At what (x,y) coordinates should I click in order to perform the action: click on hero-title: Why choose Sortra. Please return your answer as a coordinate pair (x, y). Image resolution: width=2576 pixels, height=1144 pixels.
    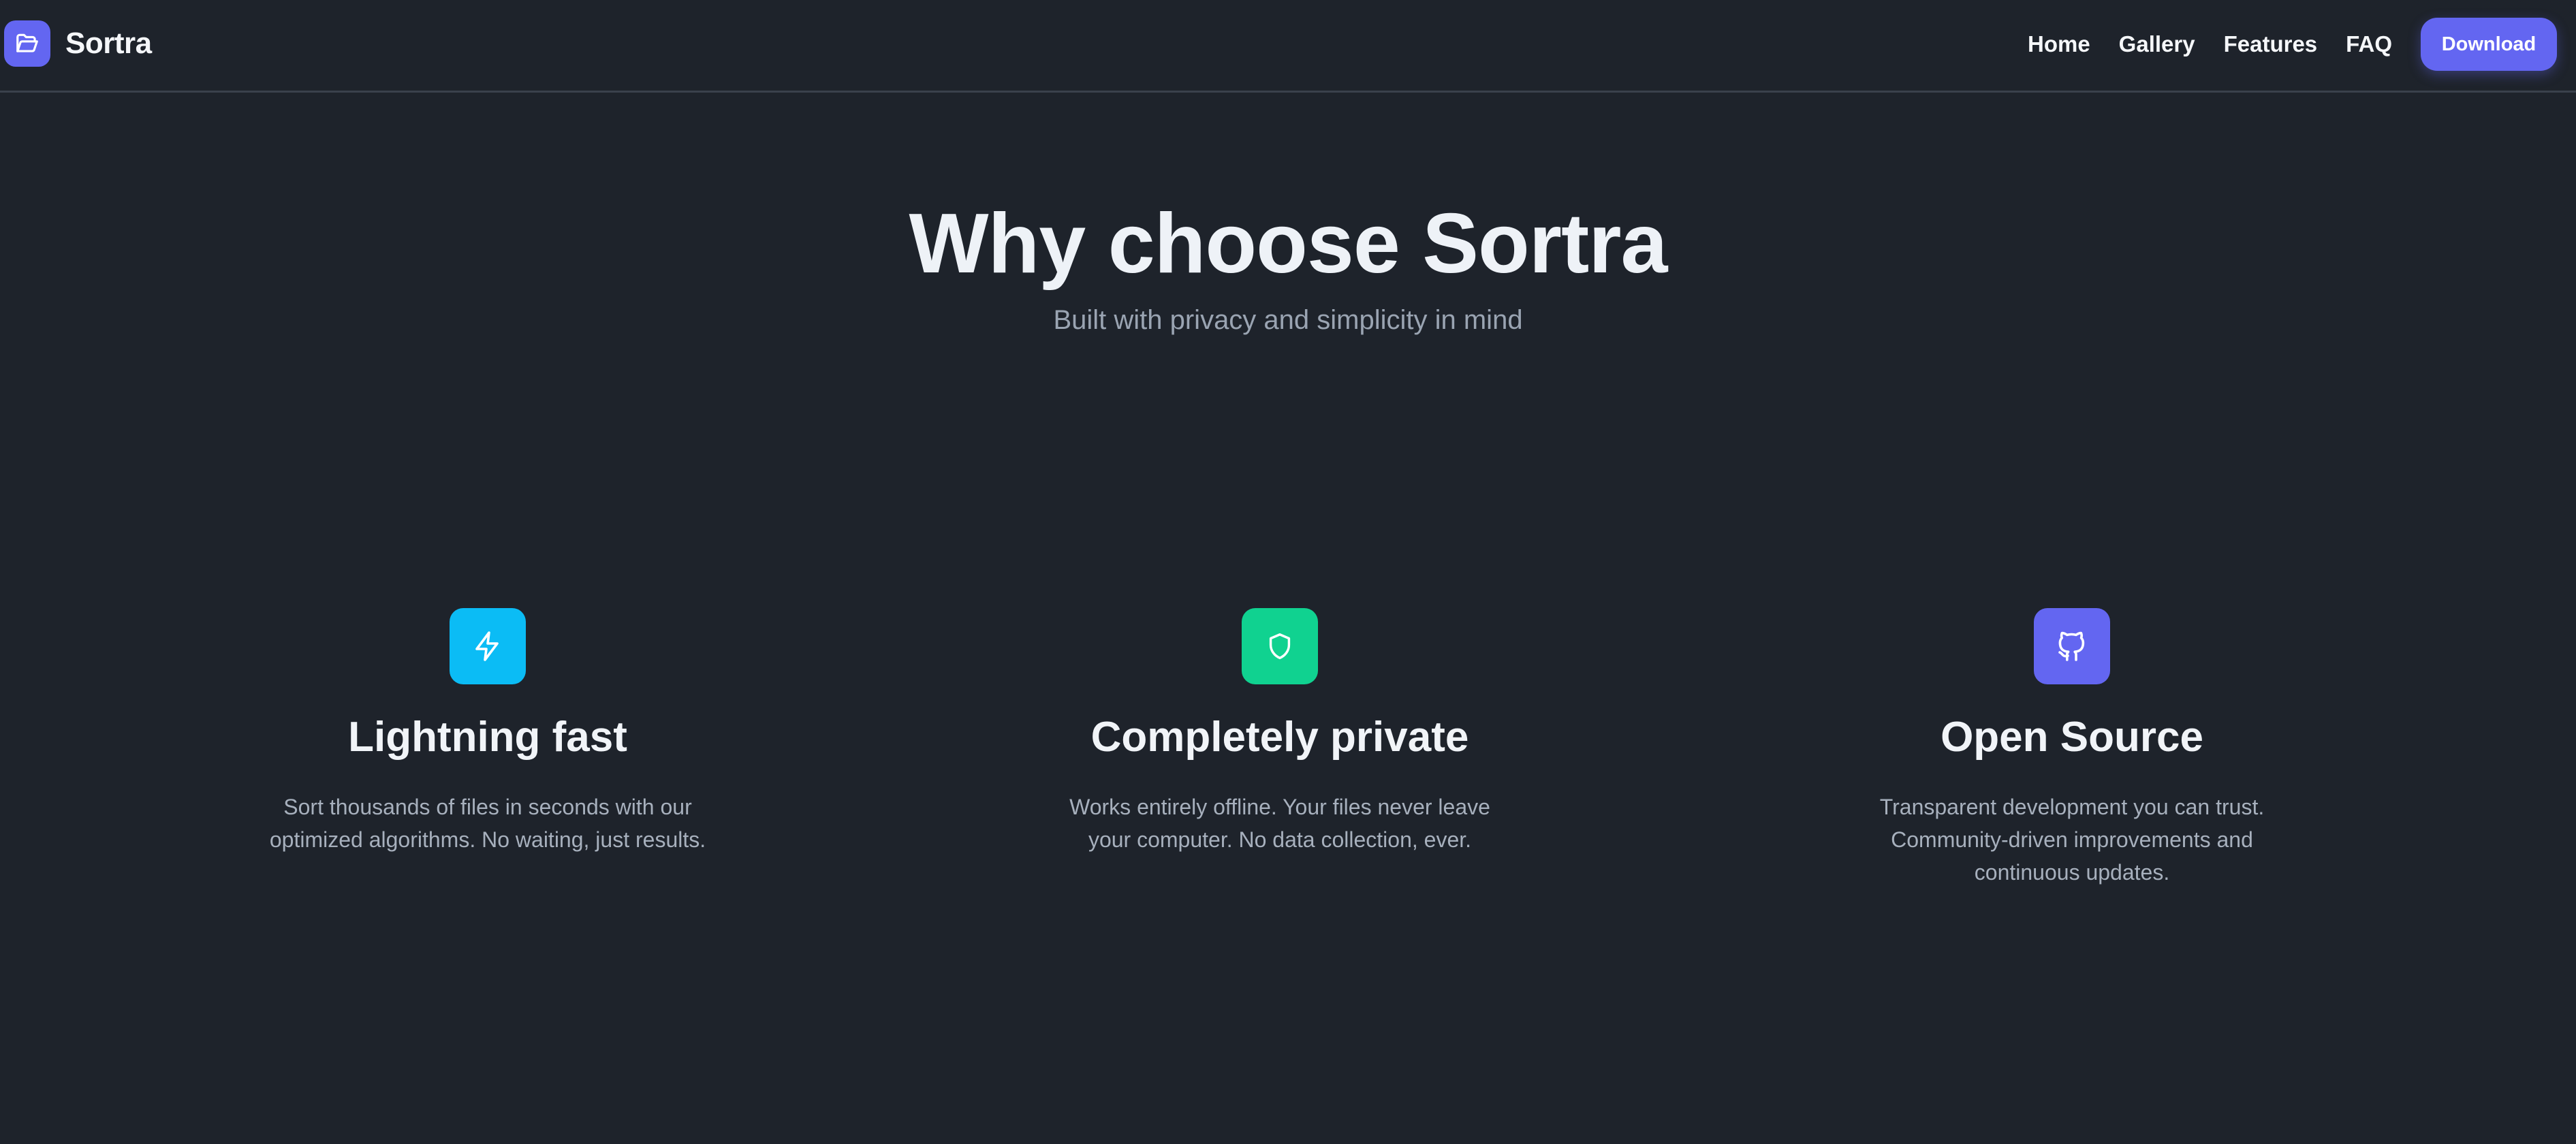
    Looking at the image, I should click on (1288, 244).